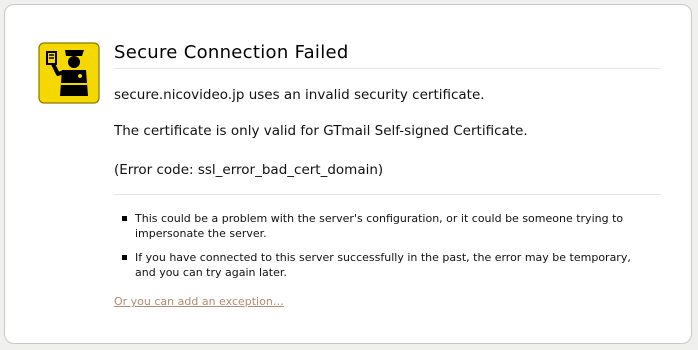 The width and height of the screenshot is (698, 350). Describe the element at coordinates (249, 170) in the screenshot. I see `error-code: (Error code: ssl_error_bad_cert_domain)` at that location.